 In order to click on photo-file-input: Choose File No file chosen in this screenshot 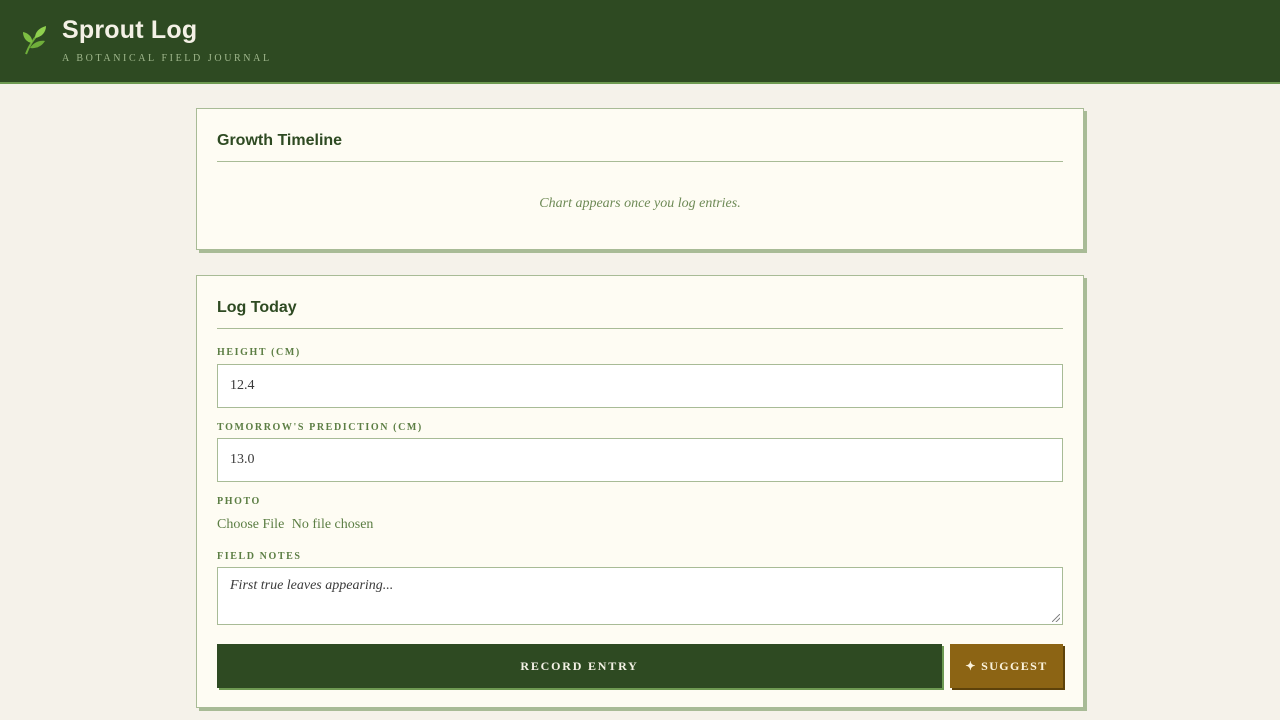, I will do `click(297, 525)`.